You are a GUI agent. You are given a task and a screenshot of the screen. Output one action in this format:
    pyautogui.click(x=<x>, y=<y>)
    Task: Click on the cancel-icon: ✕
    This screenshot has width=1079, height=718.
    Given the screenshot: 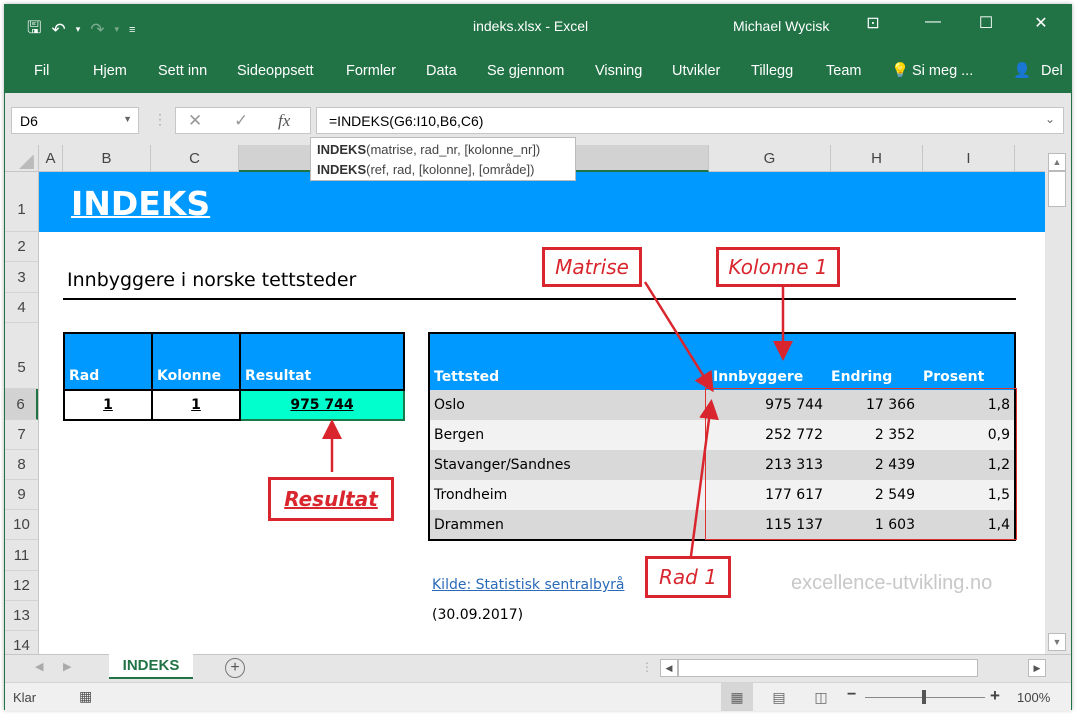 What is the action you would take?
    pyautogui.click(x=195, y=121)
    